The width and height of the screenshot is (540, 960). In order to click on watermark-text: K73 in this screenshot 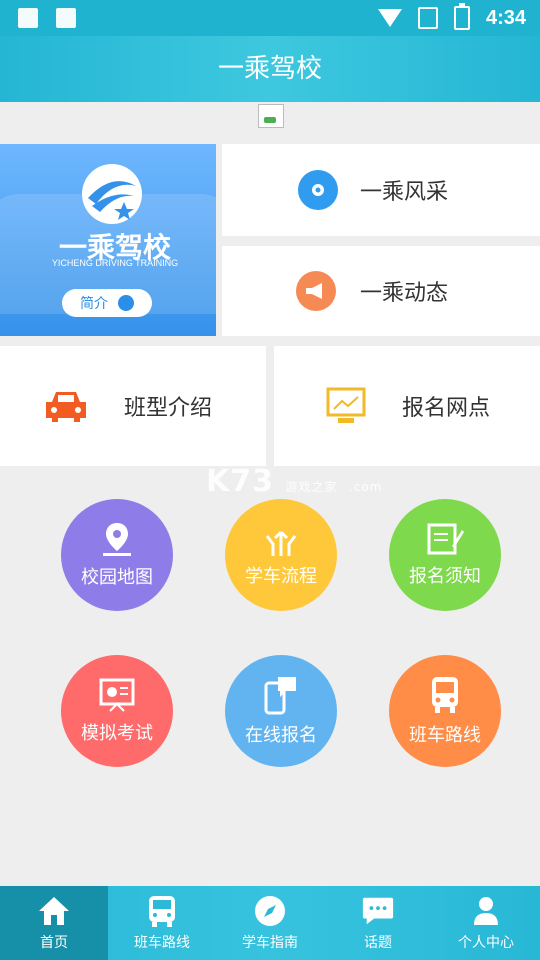, I will do `click(240, 481)`.